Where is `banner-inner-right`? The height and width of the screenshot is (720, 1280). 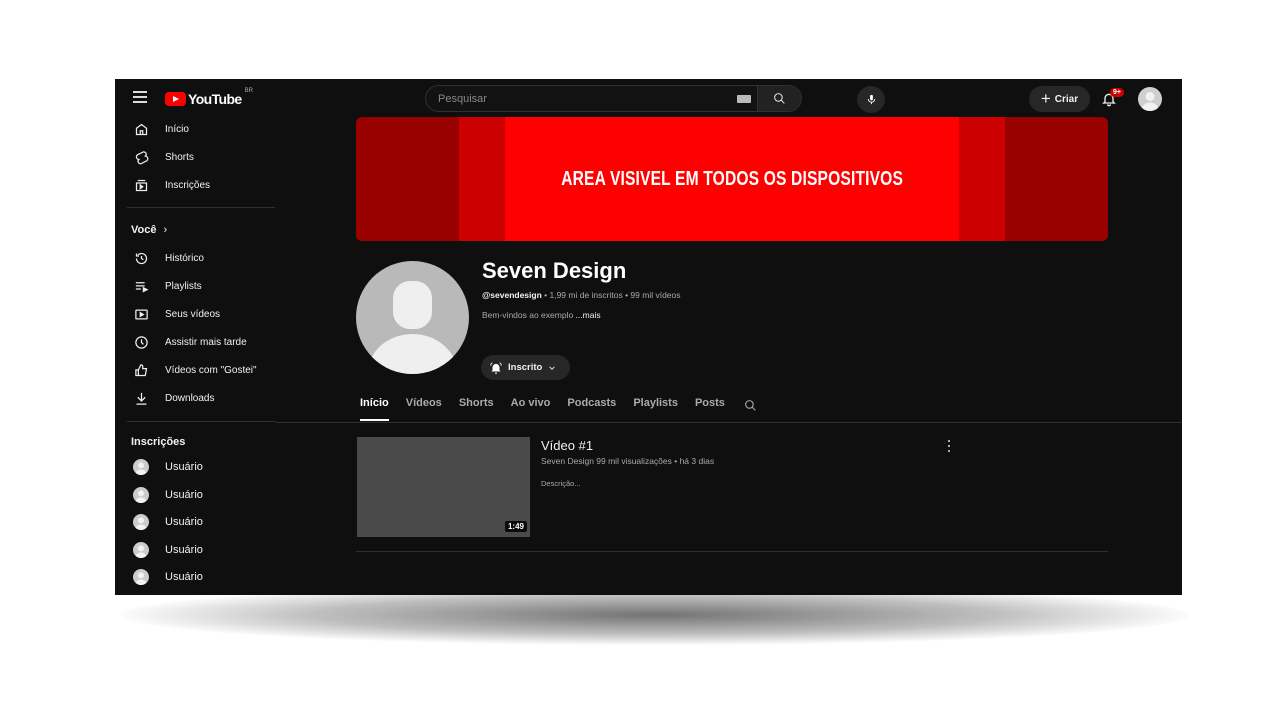
banner-inner-right is located at coordinates (982, 179).